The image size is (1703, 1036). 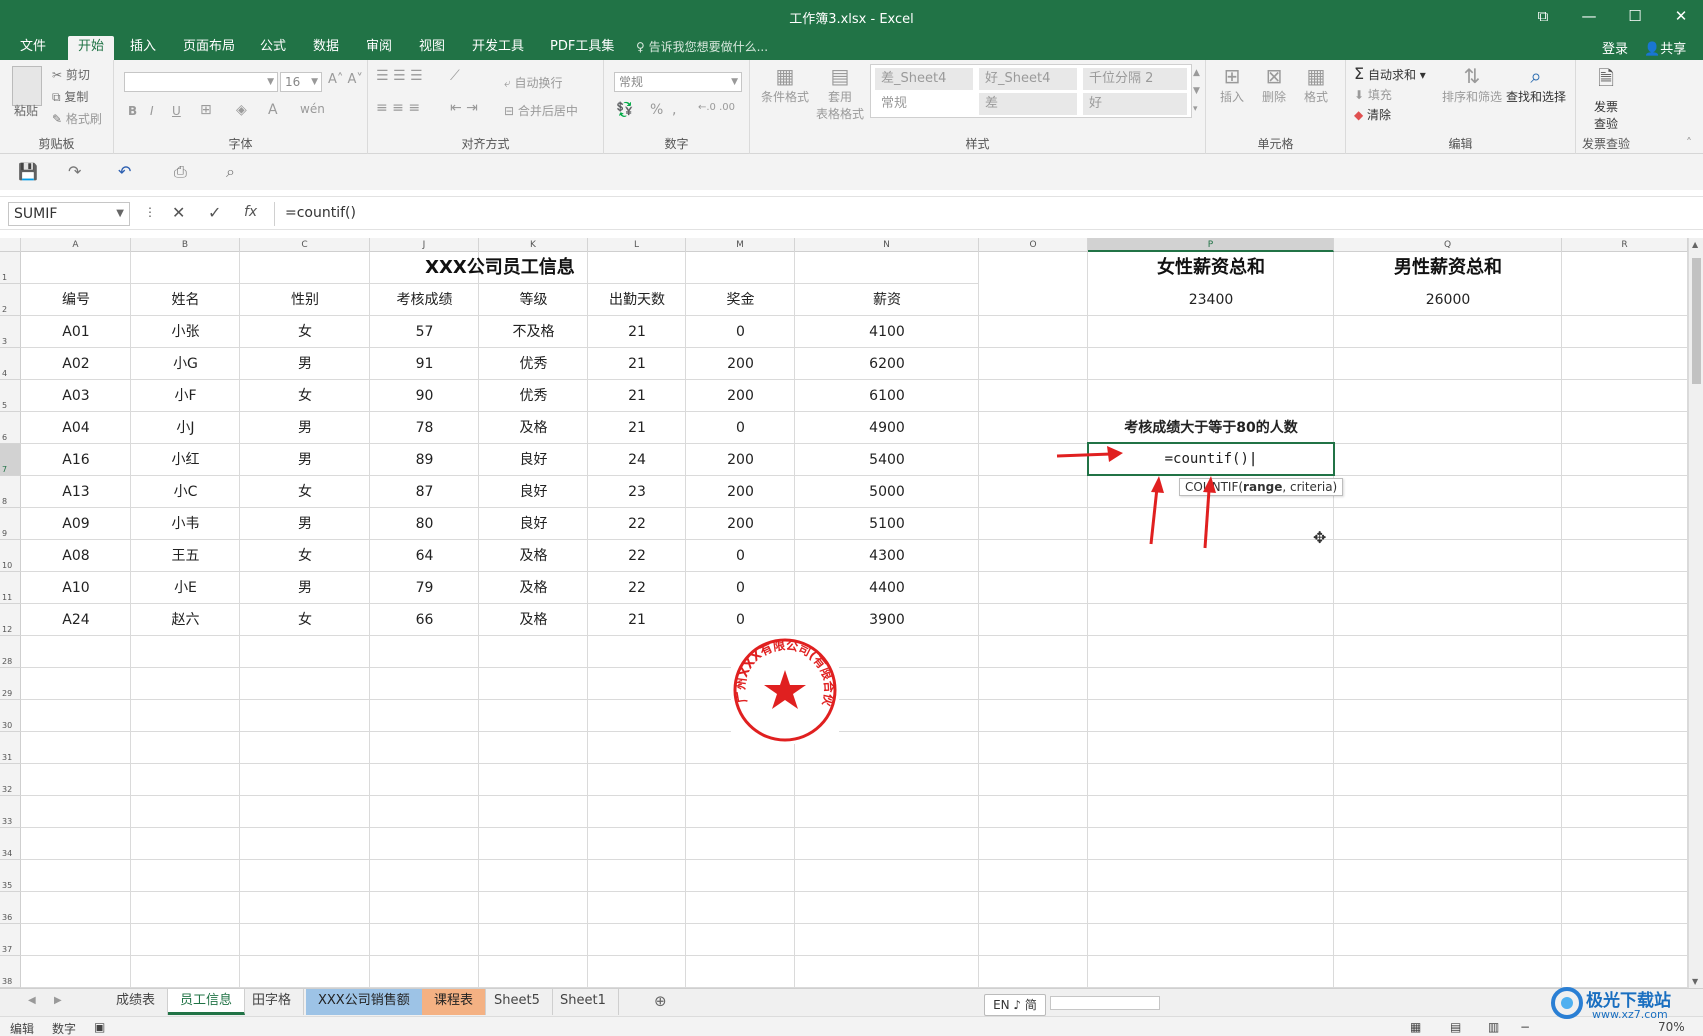 I want to click on row-header-35: 35, so click(x=10, y=876).